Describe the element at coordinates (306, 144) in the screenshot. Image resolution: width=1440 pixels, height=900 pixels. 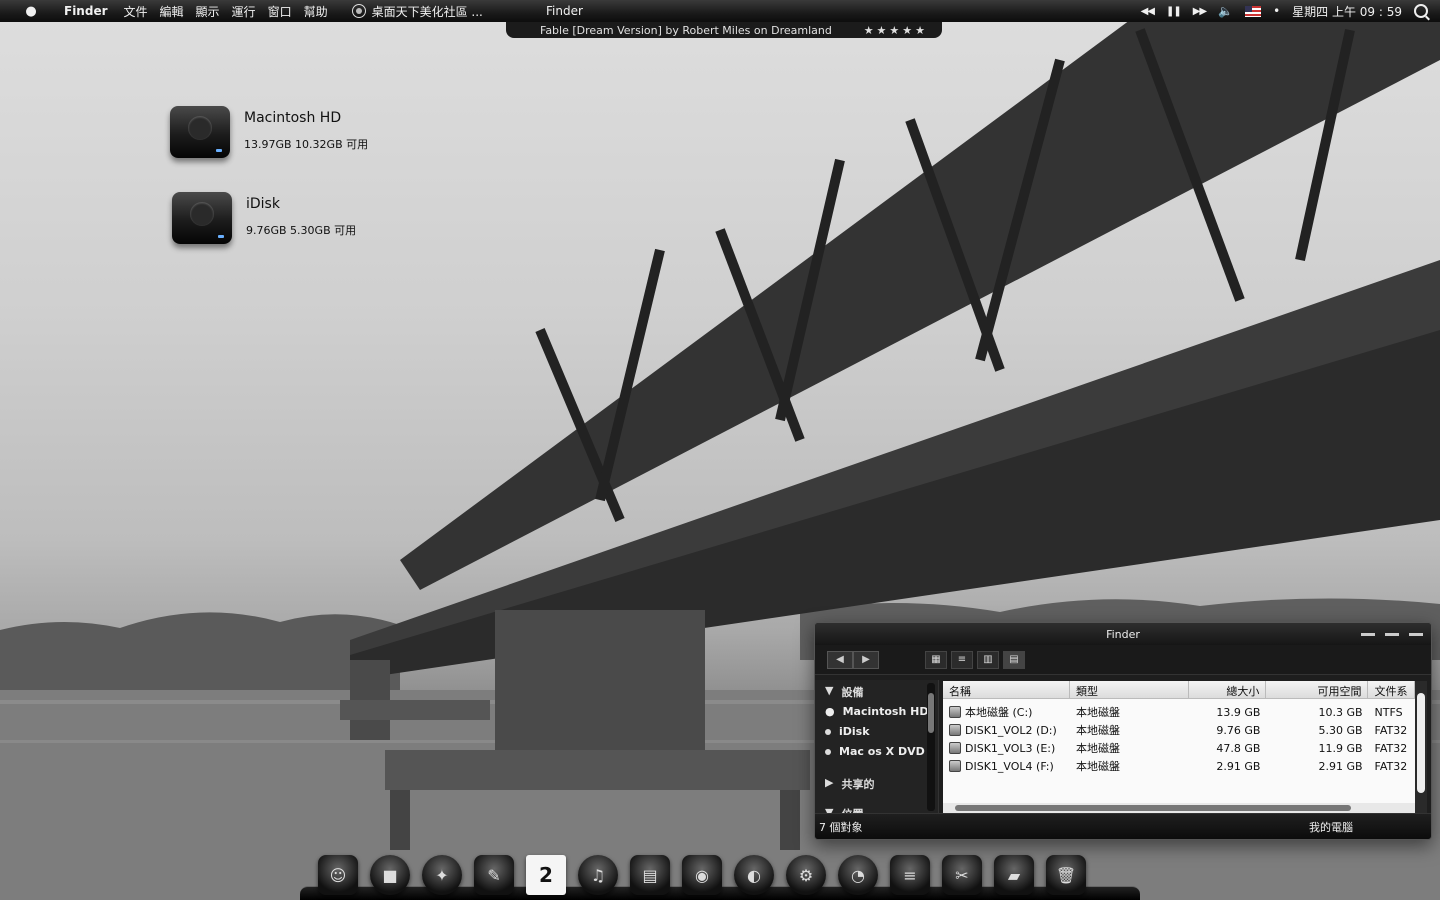
I see `drive-capacity: 13.97GB 10.32GB 可用` at that location.